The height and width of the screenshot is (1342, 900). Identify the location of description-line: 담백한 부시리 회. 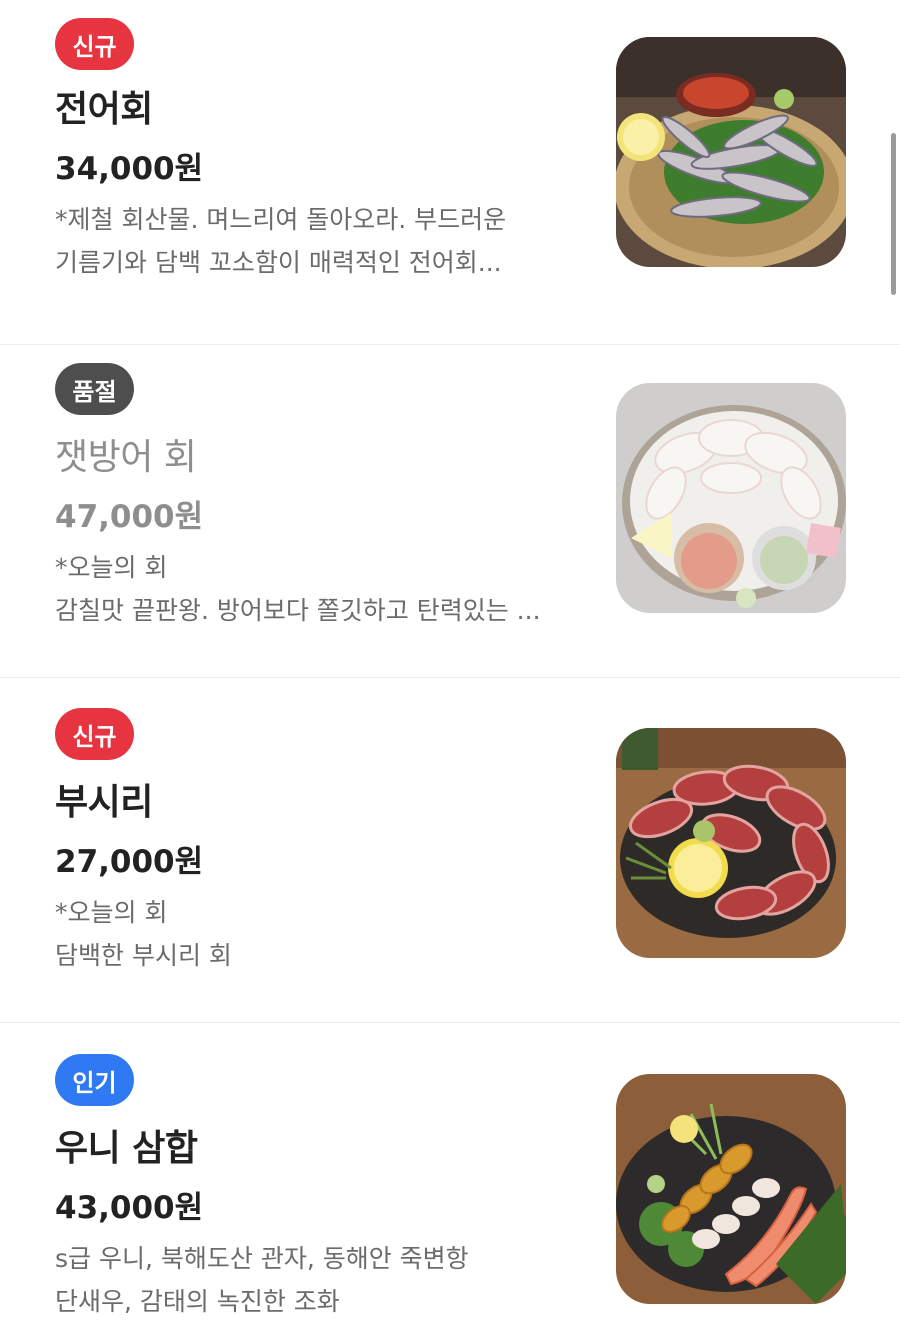
(143, 955).